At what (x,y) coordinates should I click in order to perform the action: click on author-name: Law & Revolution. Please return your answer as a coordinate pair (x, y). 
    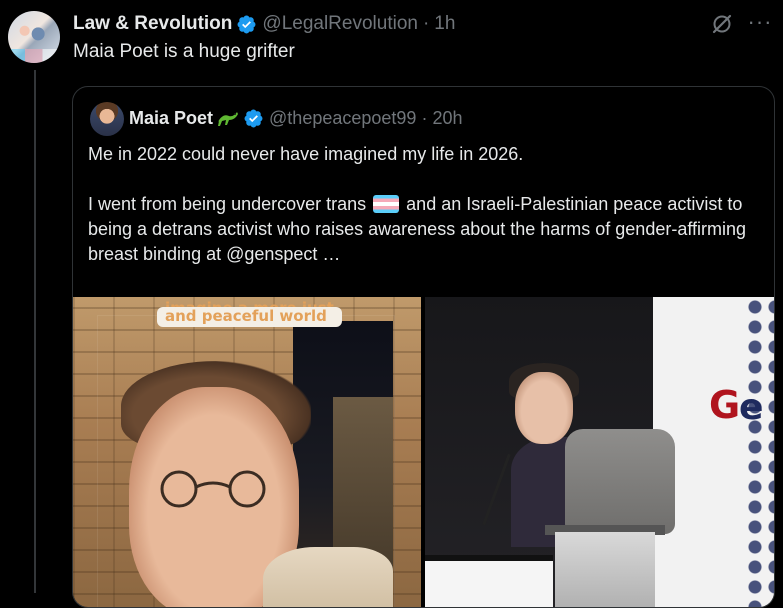
    Looking at the image, I should click on (152, 24).